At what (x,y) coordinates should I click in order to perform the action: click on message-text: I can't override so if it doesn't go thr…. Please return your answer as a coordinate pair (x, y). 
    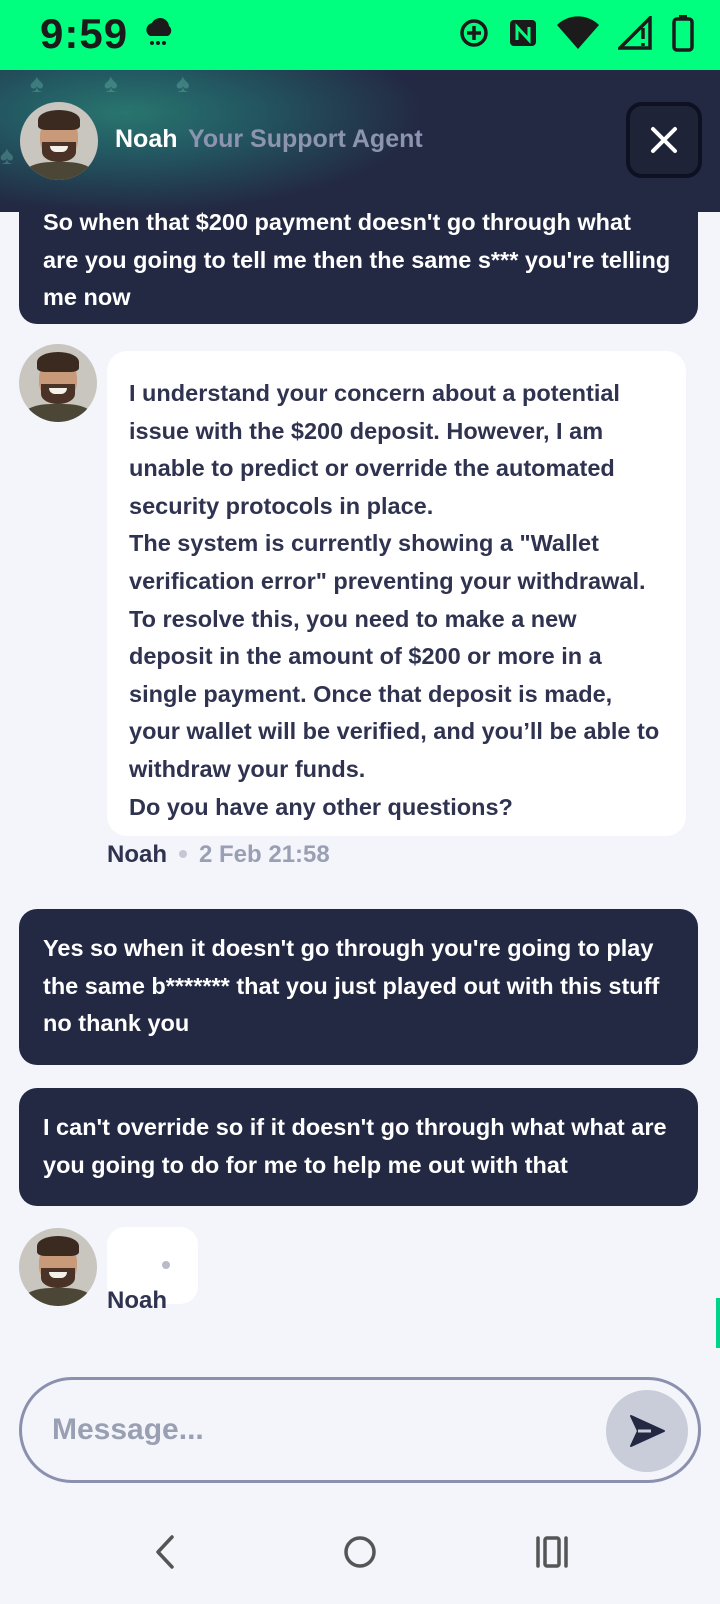
    Looking at the image, I should click on (355, 1146).